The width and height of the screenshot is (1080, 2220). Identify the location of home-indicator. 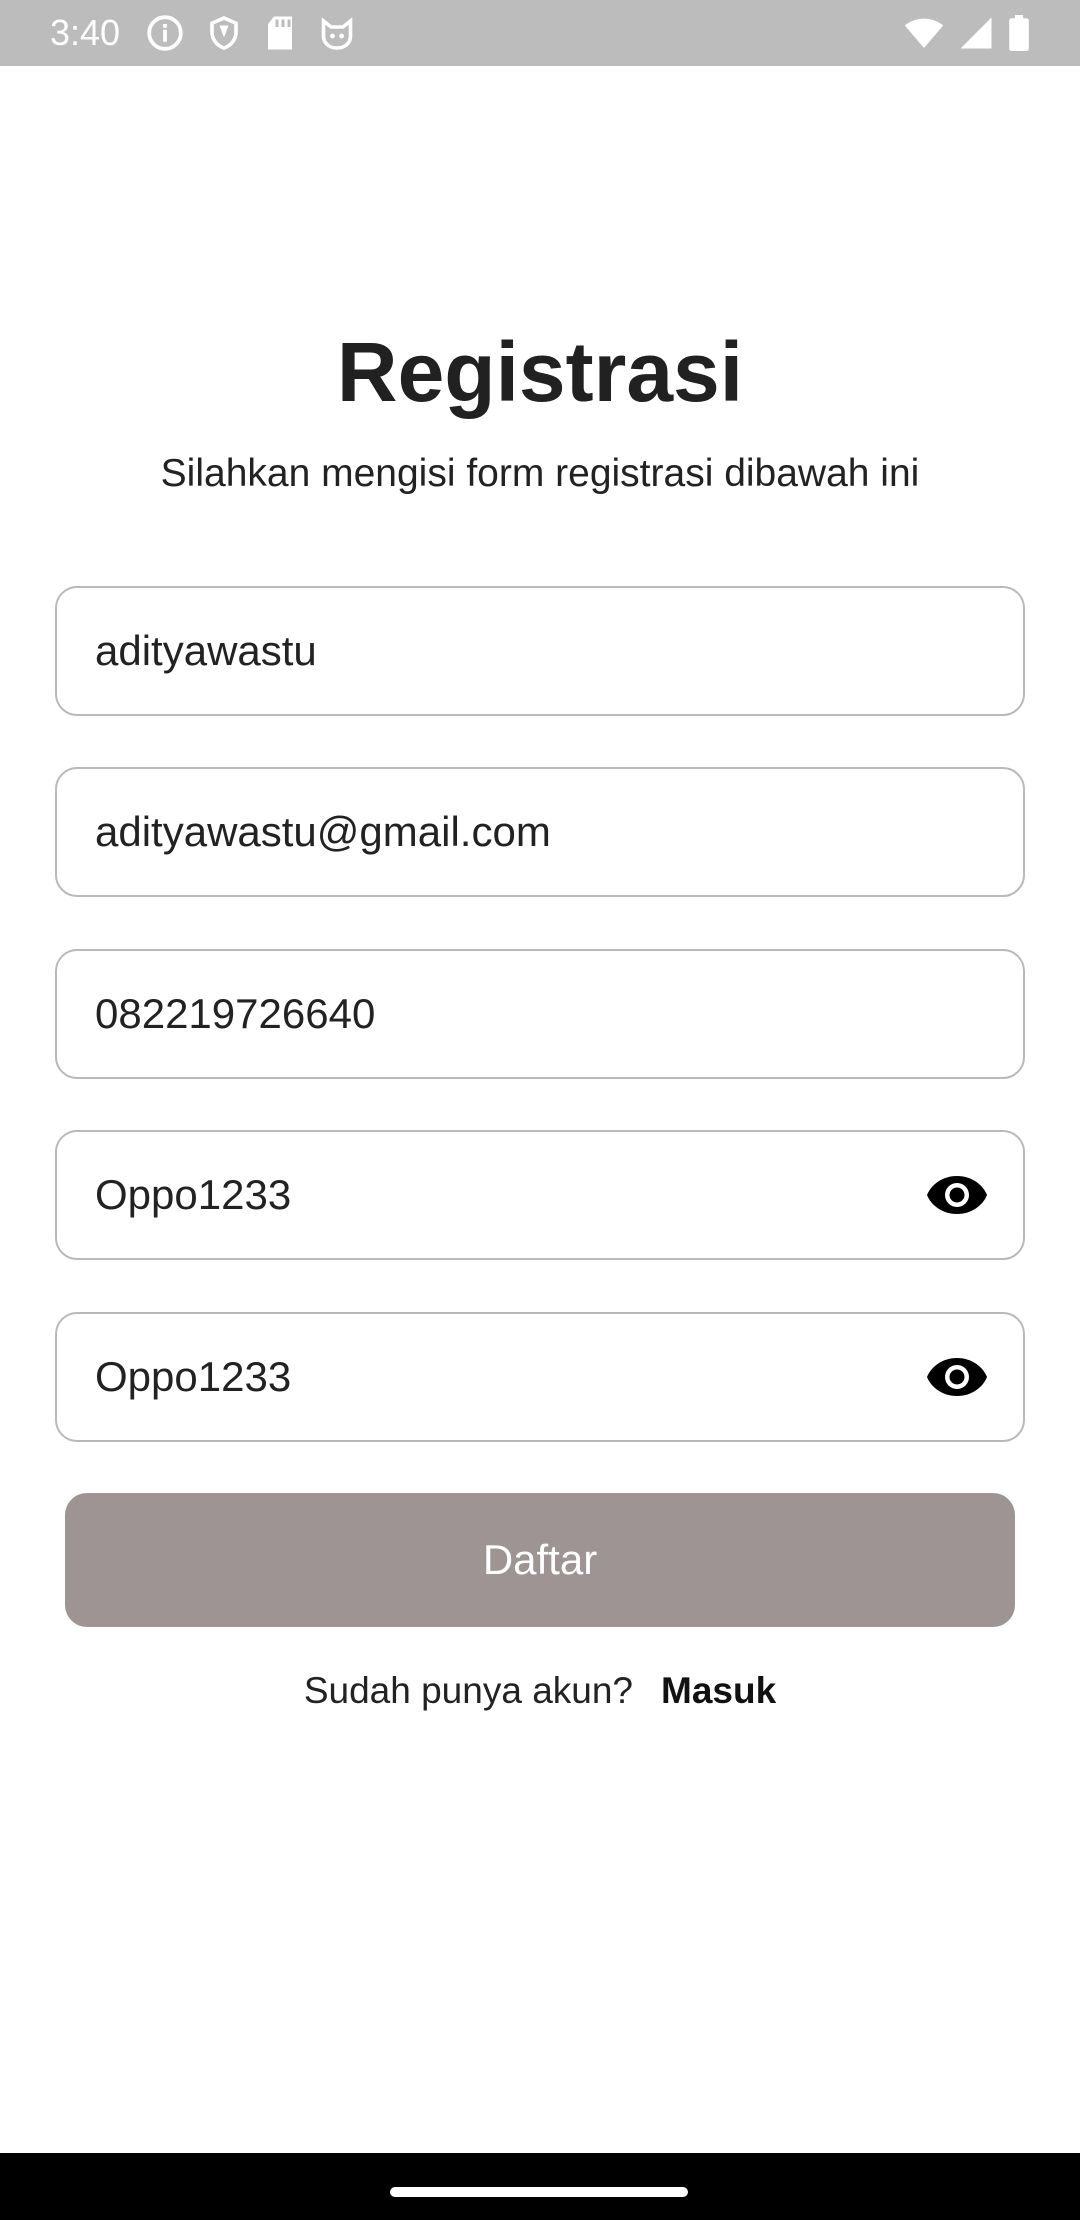
(539, 2192).